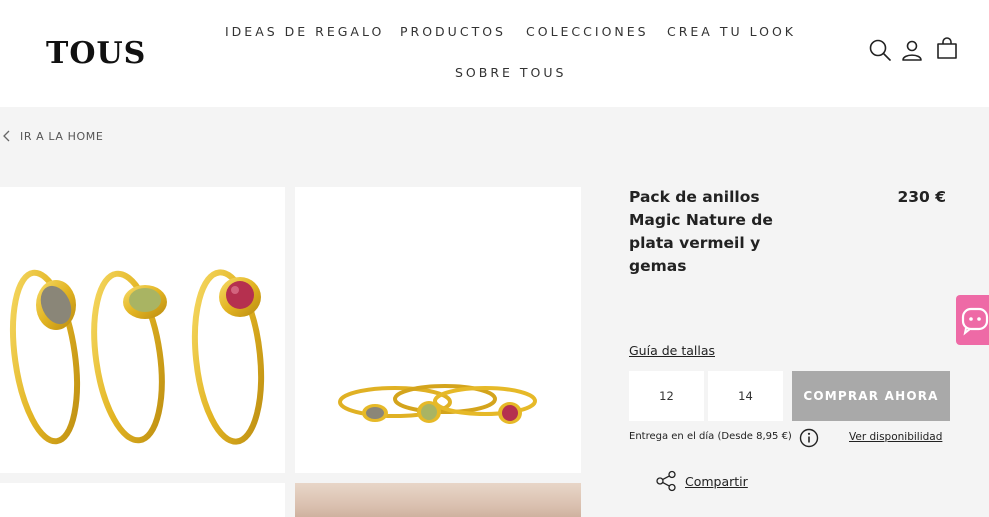 This screenshot has height=517, width=989. Describe the element at coordinates (716, 481) in the screenshot. I see `share-label: Compartir` at that location.